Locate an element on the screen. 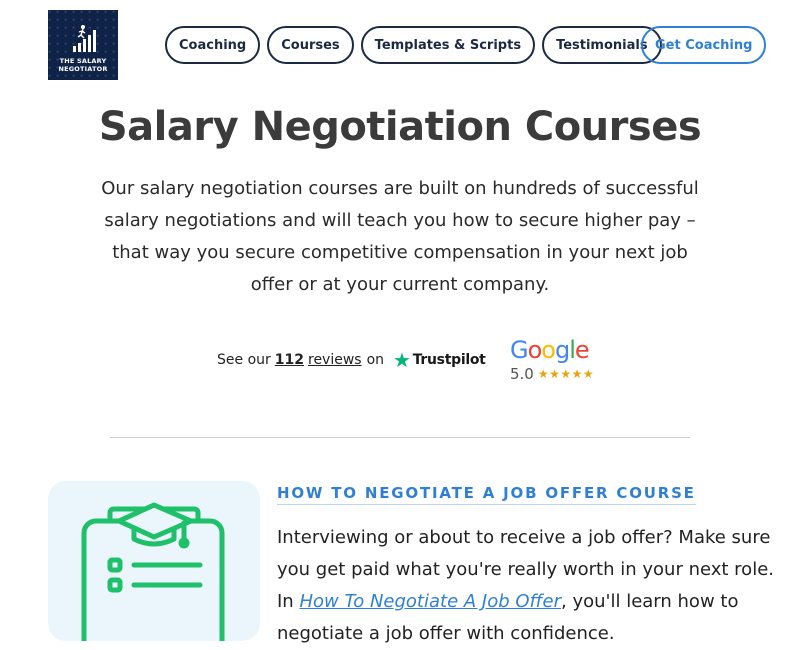 This screenshot has height=650, width=800. google-word: Google is located at coordinates (550, 350).